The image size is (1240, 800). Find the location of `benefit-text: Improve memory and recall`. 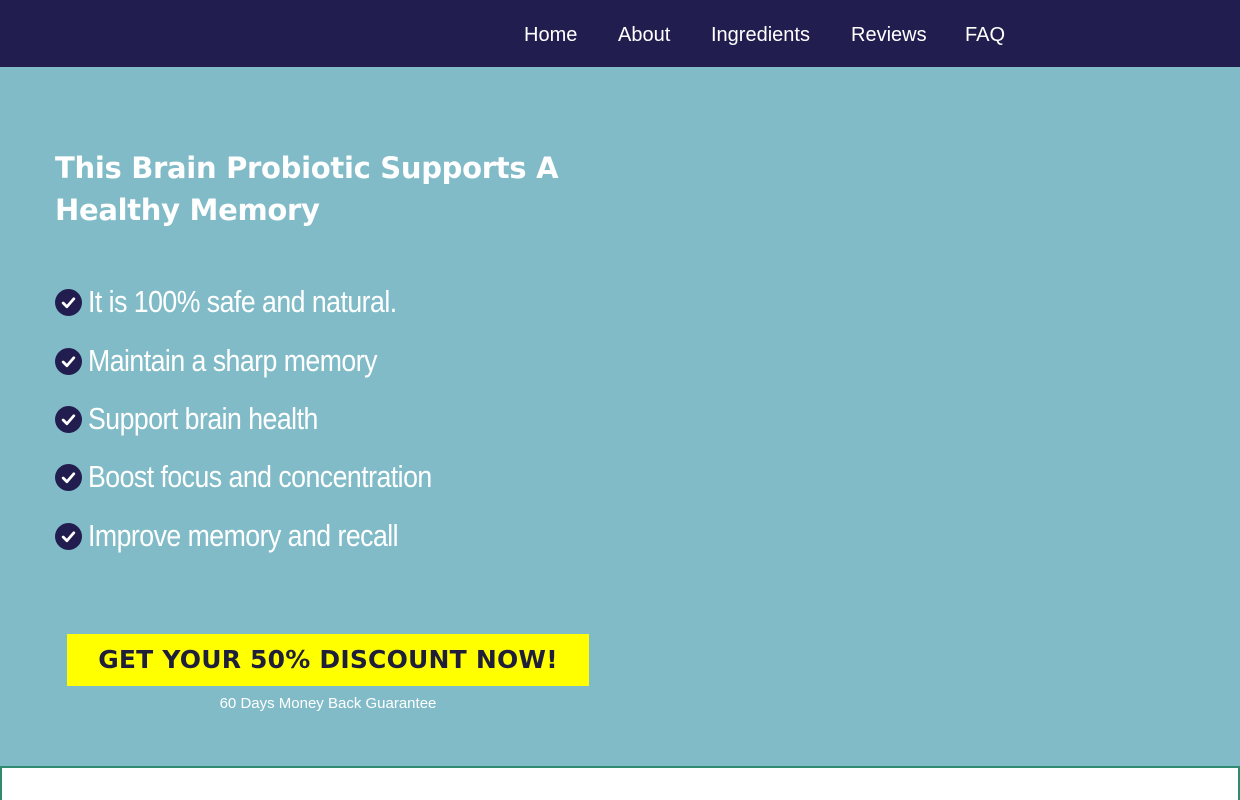

benefit-text: Improve memory and recall is located at coordinates (243, 535).